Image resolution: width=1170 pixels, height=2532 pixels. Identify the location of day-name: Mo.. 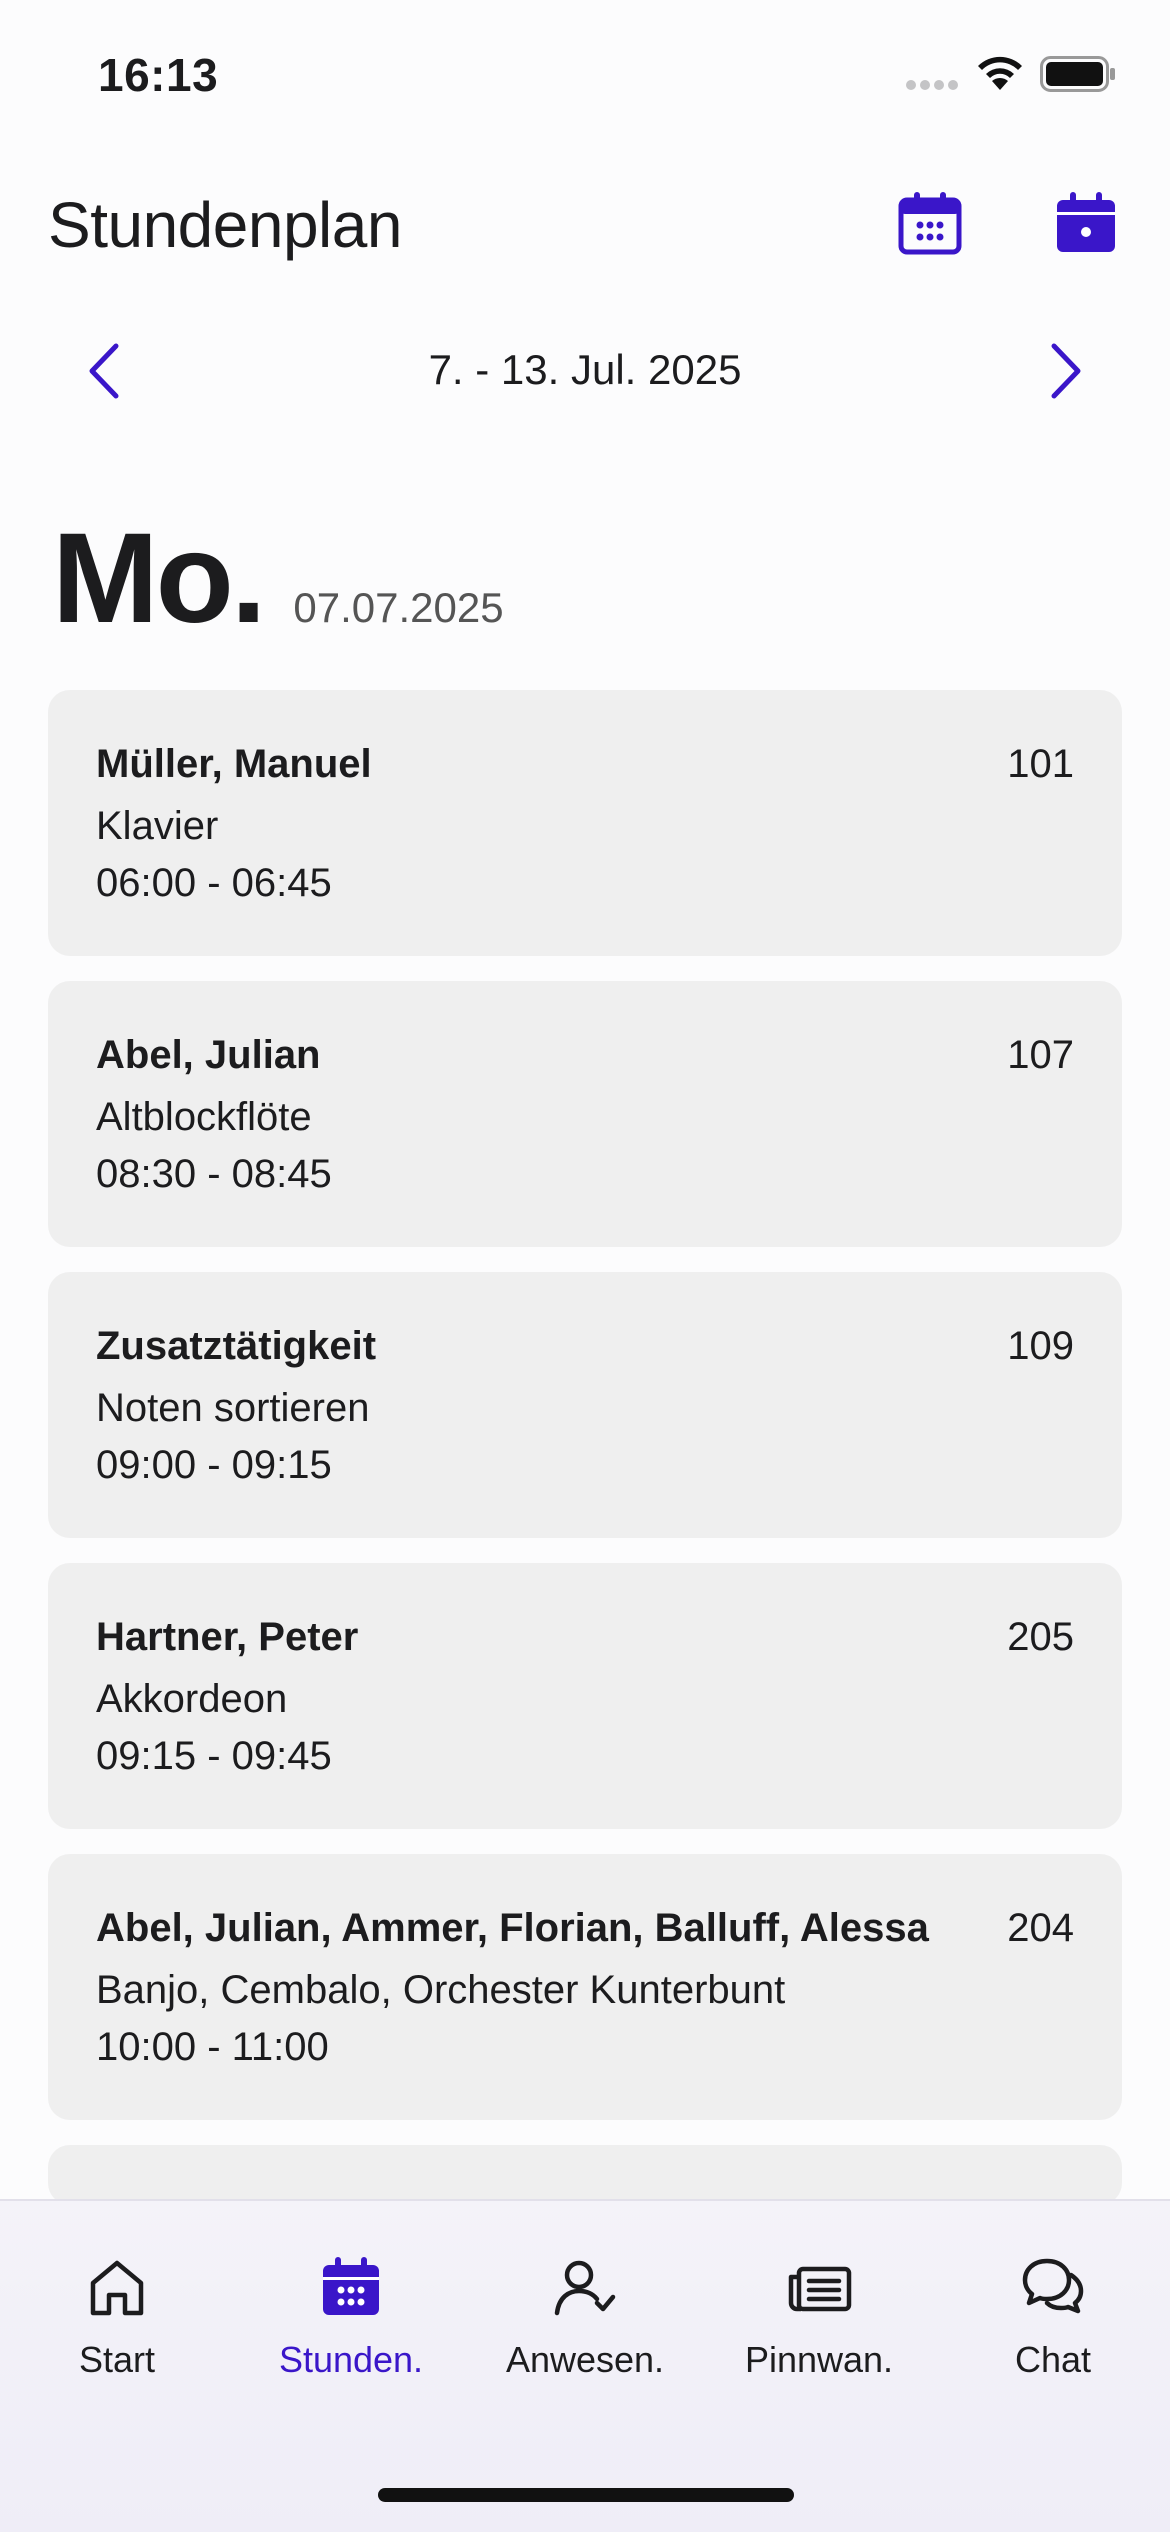
(159, 578).